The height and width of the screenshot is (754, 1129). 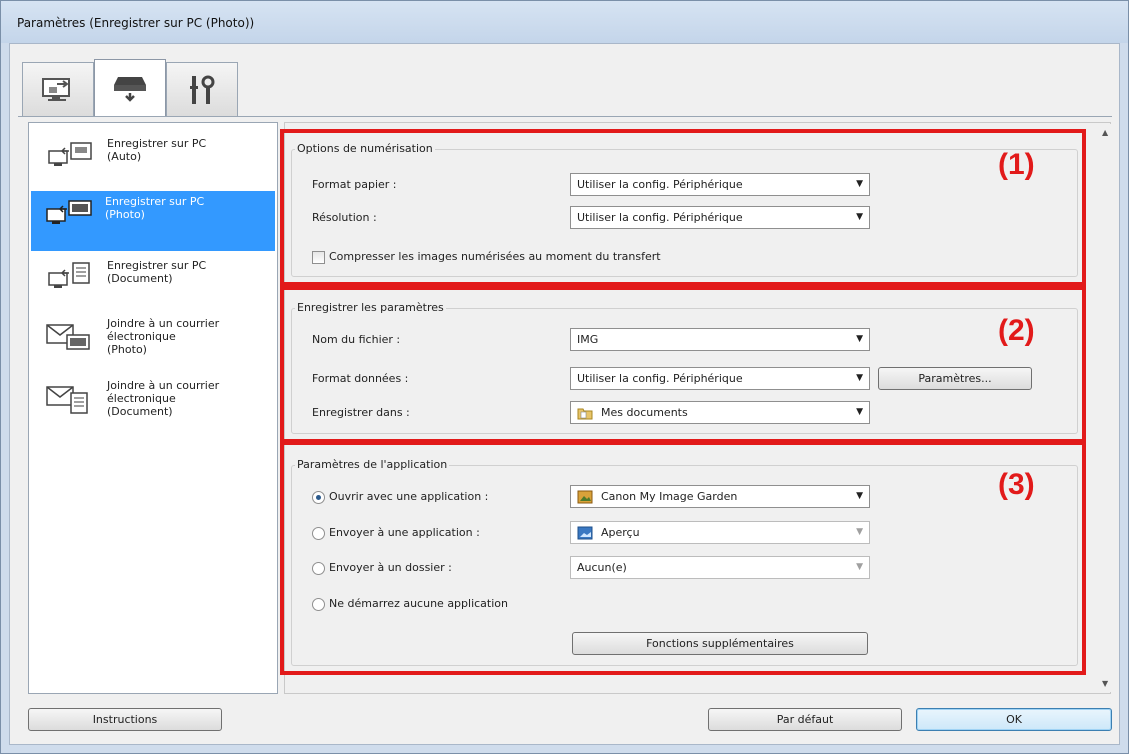 What do you see at coordinates (565, 116) in the screenshot?
I see `tab-strip-divider` at bounding box center [565, 116].